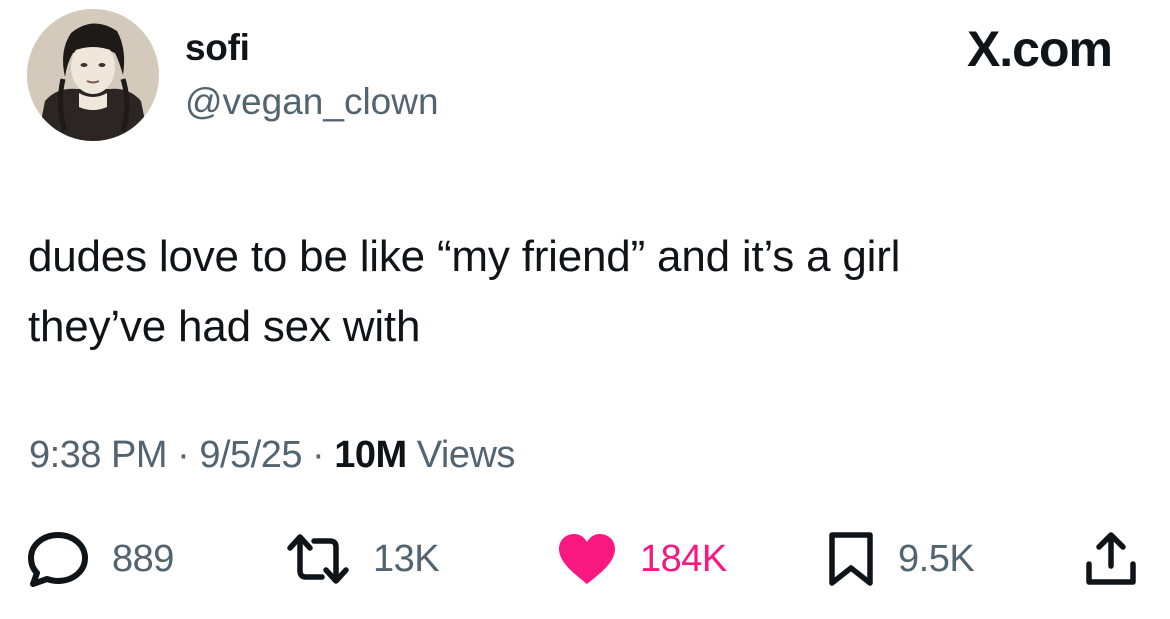 The width and height of the screenshot is (1170, 619). Describe the element at coordinates (250, 455) in the screenshot. I see `tweet-date: 9/5/25` at that location.